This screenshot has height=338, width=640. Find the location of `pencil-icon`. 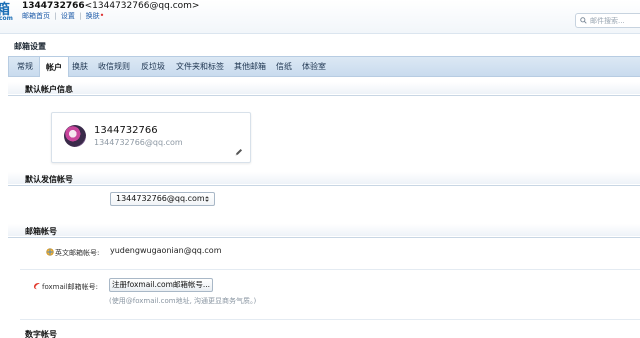

pencil-icon is located at coordinates (239, 152).